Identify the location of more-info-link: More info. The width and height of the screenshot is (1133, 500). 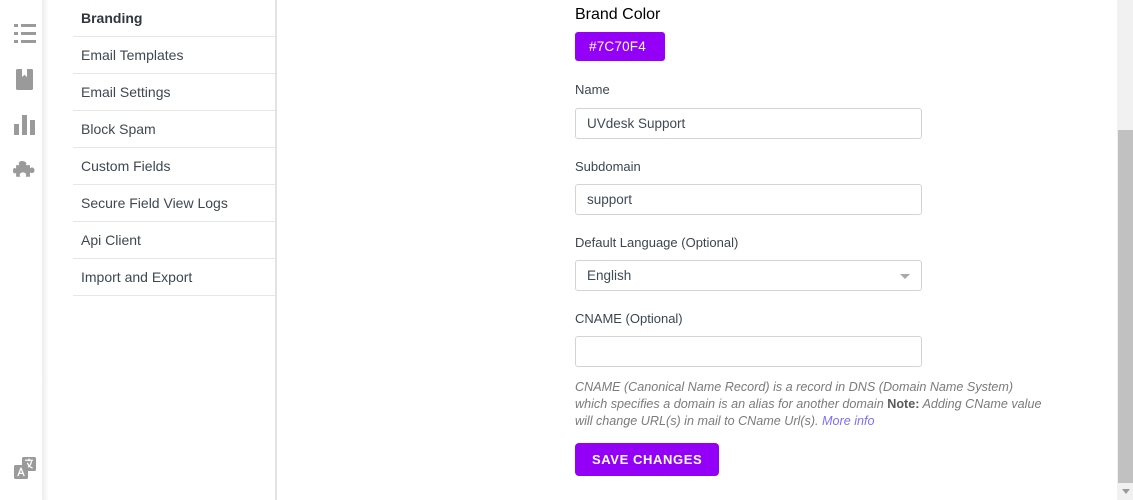
(848, 421).